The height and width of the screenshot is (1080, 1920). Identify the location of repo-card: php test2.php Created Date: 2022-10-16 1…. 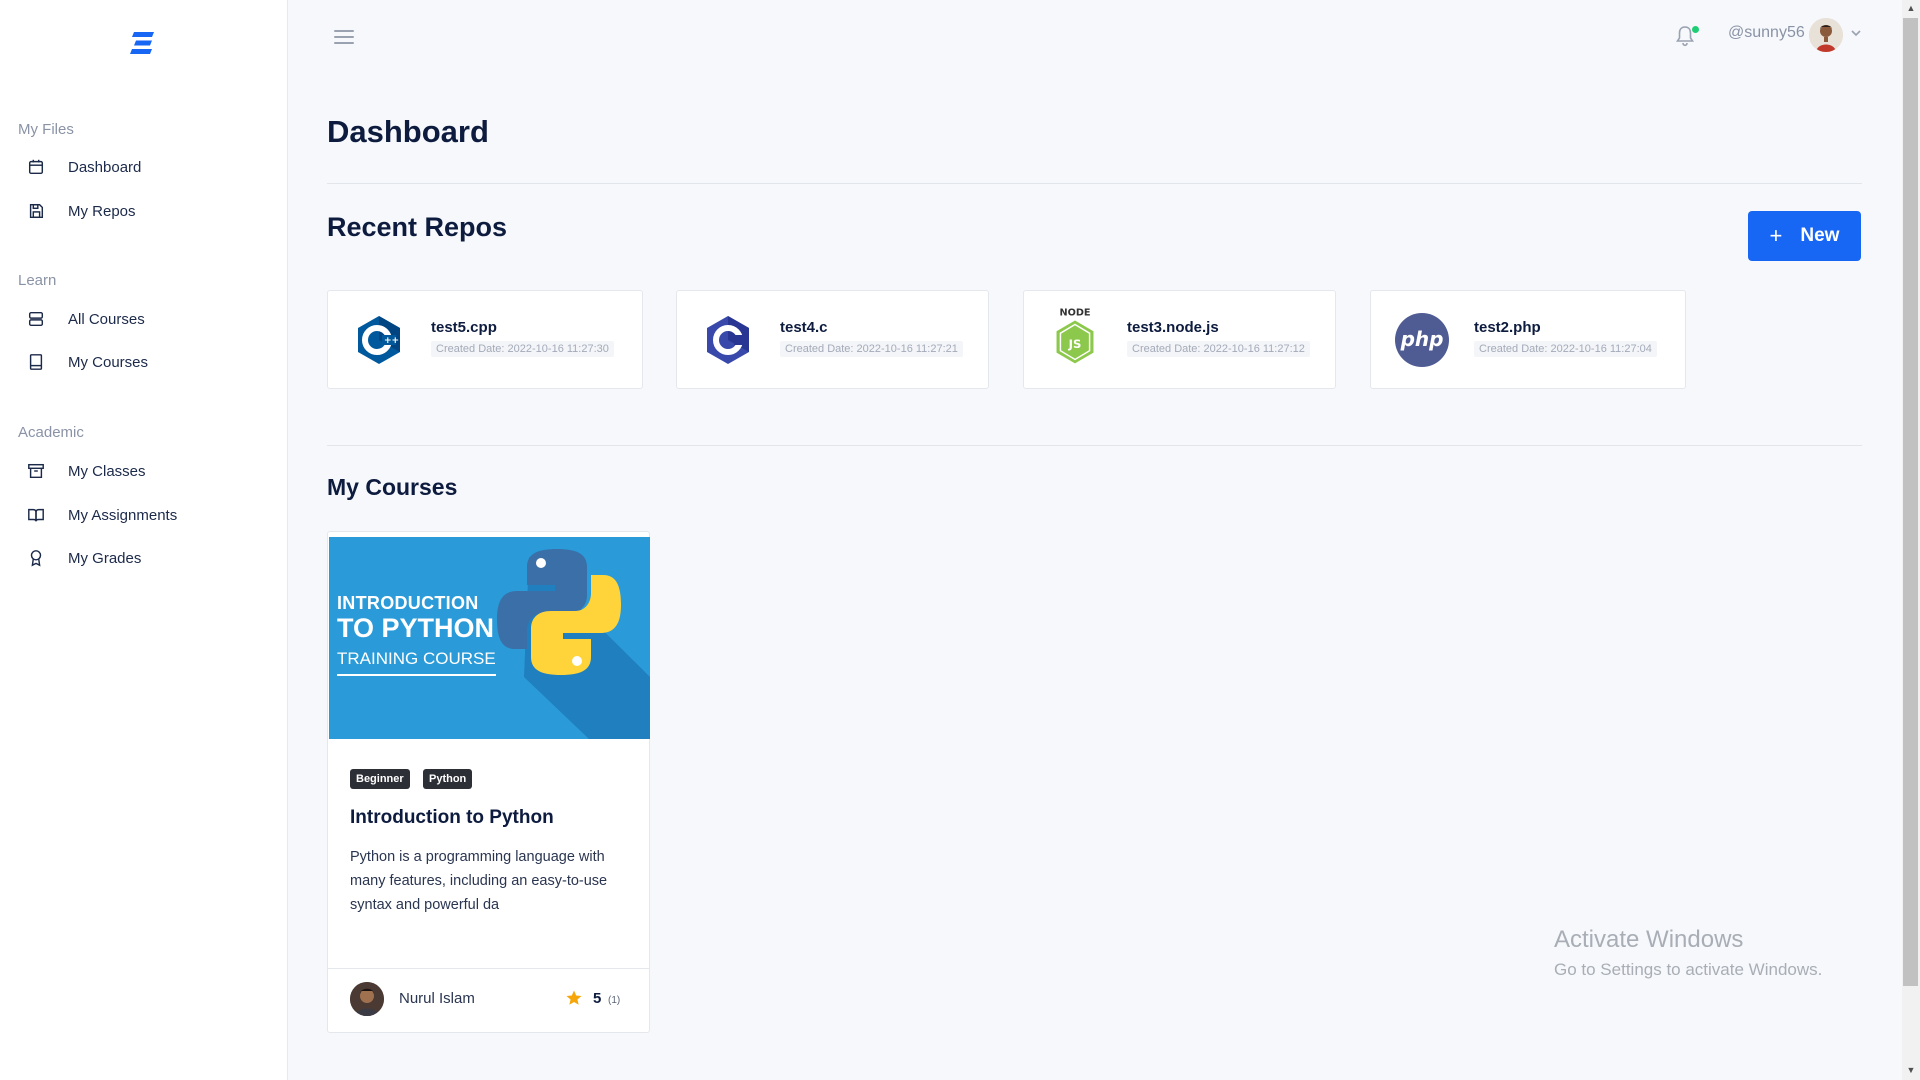
(1528, 339).